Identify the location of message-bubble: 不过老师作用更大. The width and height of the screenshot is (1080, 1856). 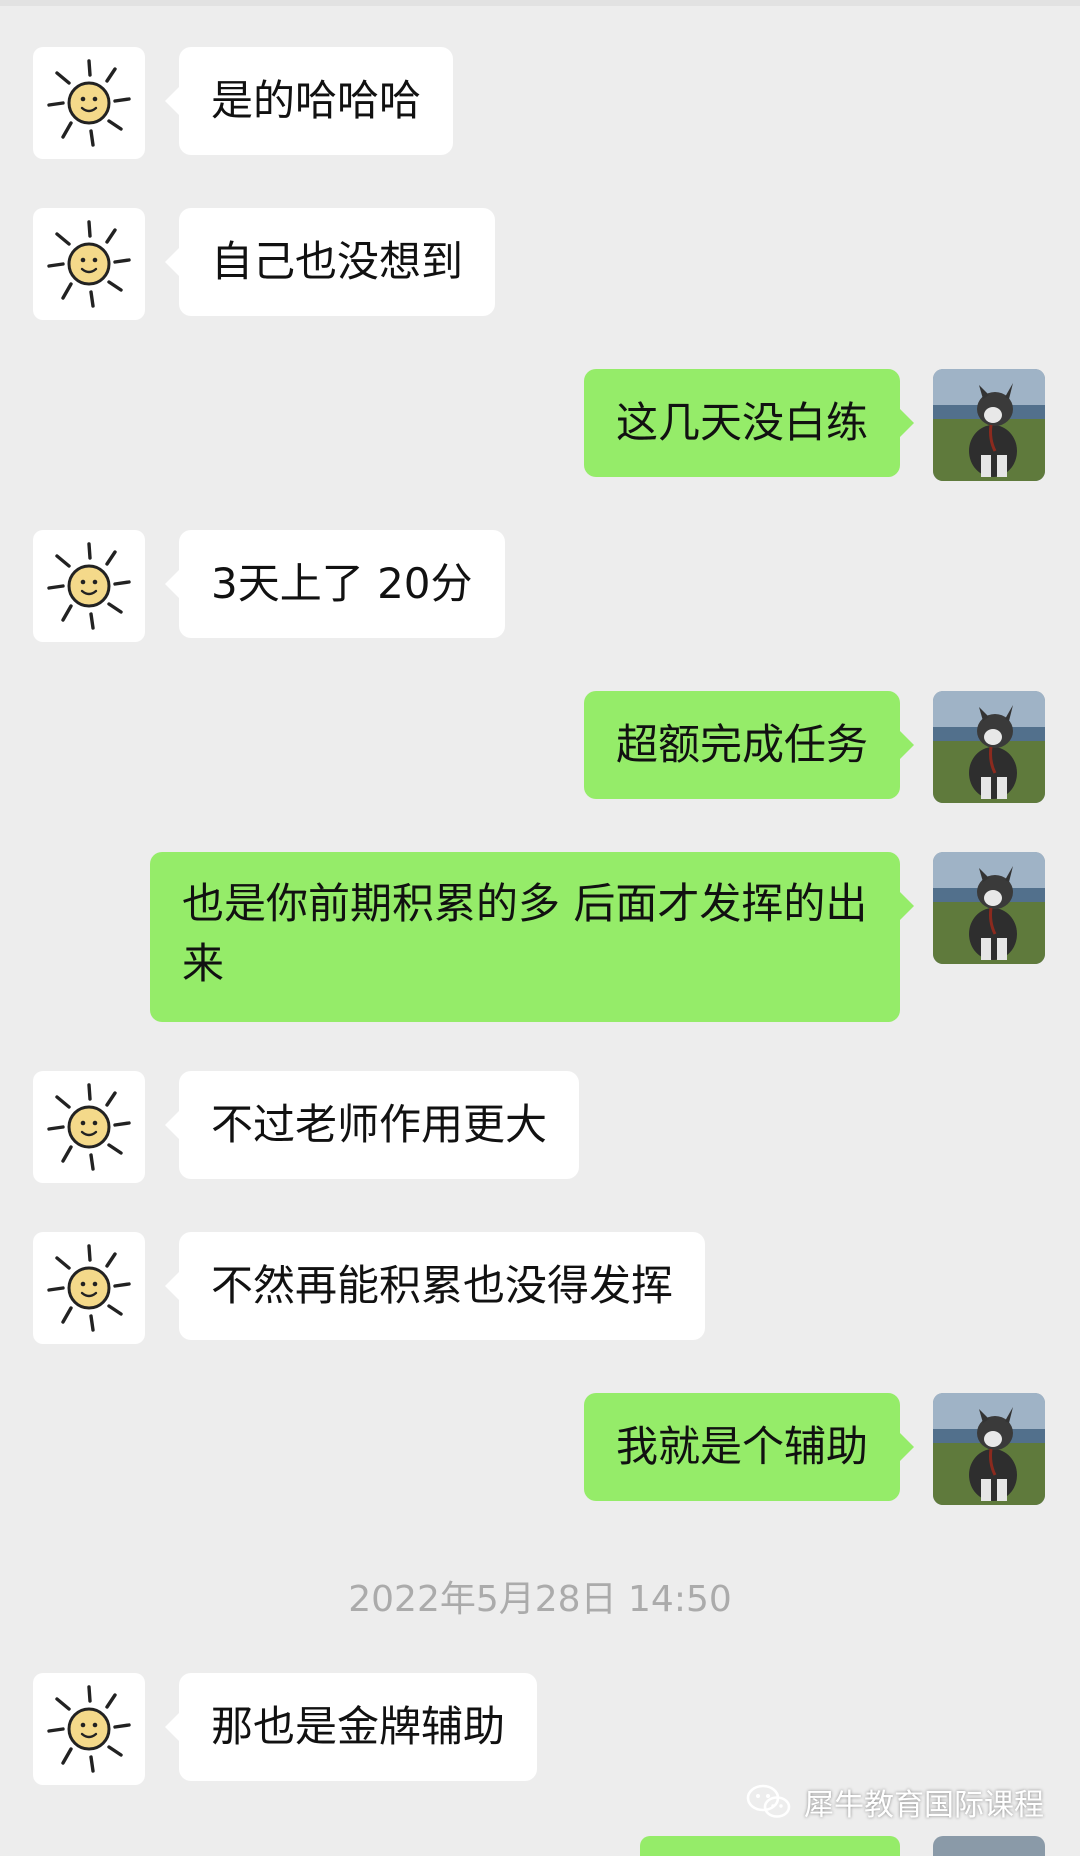
(372, 1125).